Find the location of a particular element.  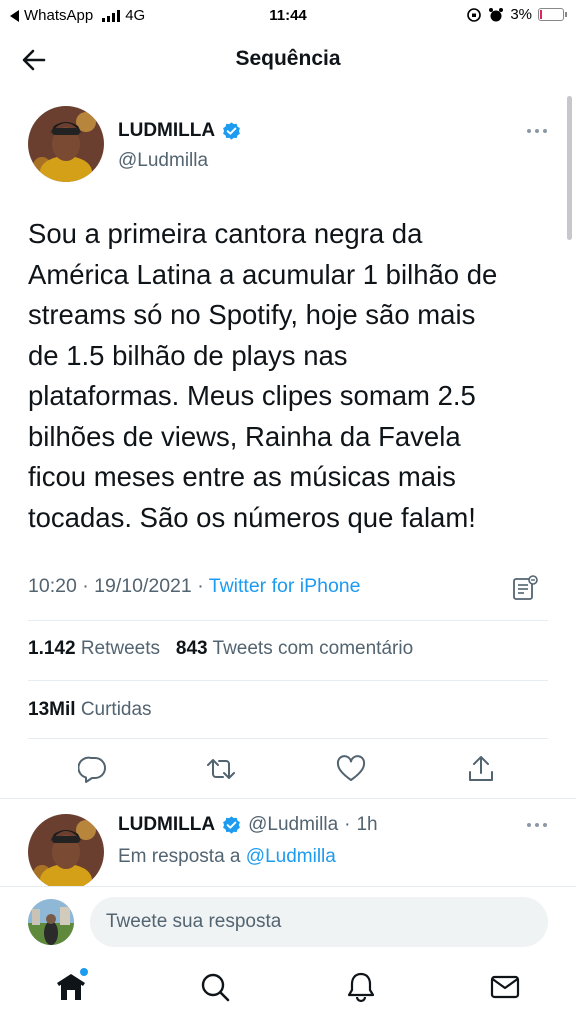

author-handle: @Ludmilla is located at coordinates (163, 161).